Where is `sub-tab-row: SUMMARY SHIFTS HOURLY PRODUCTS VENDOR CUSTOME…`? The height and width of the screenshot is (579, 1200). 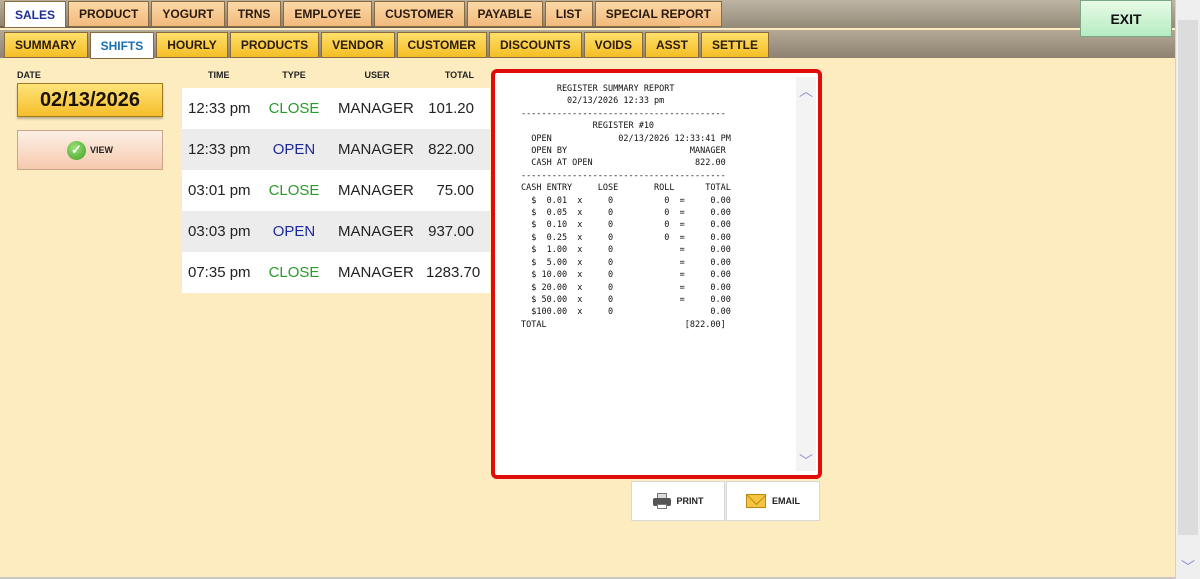 sub-tab-row: SUMMARY SHIFTS HOURLY PRODUCTS VENDOR CUSTOME… is located at coordinates (387, 45).